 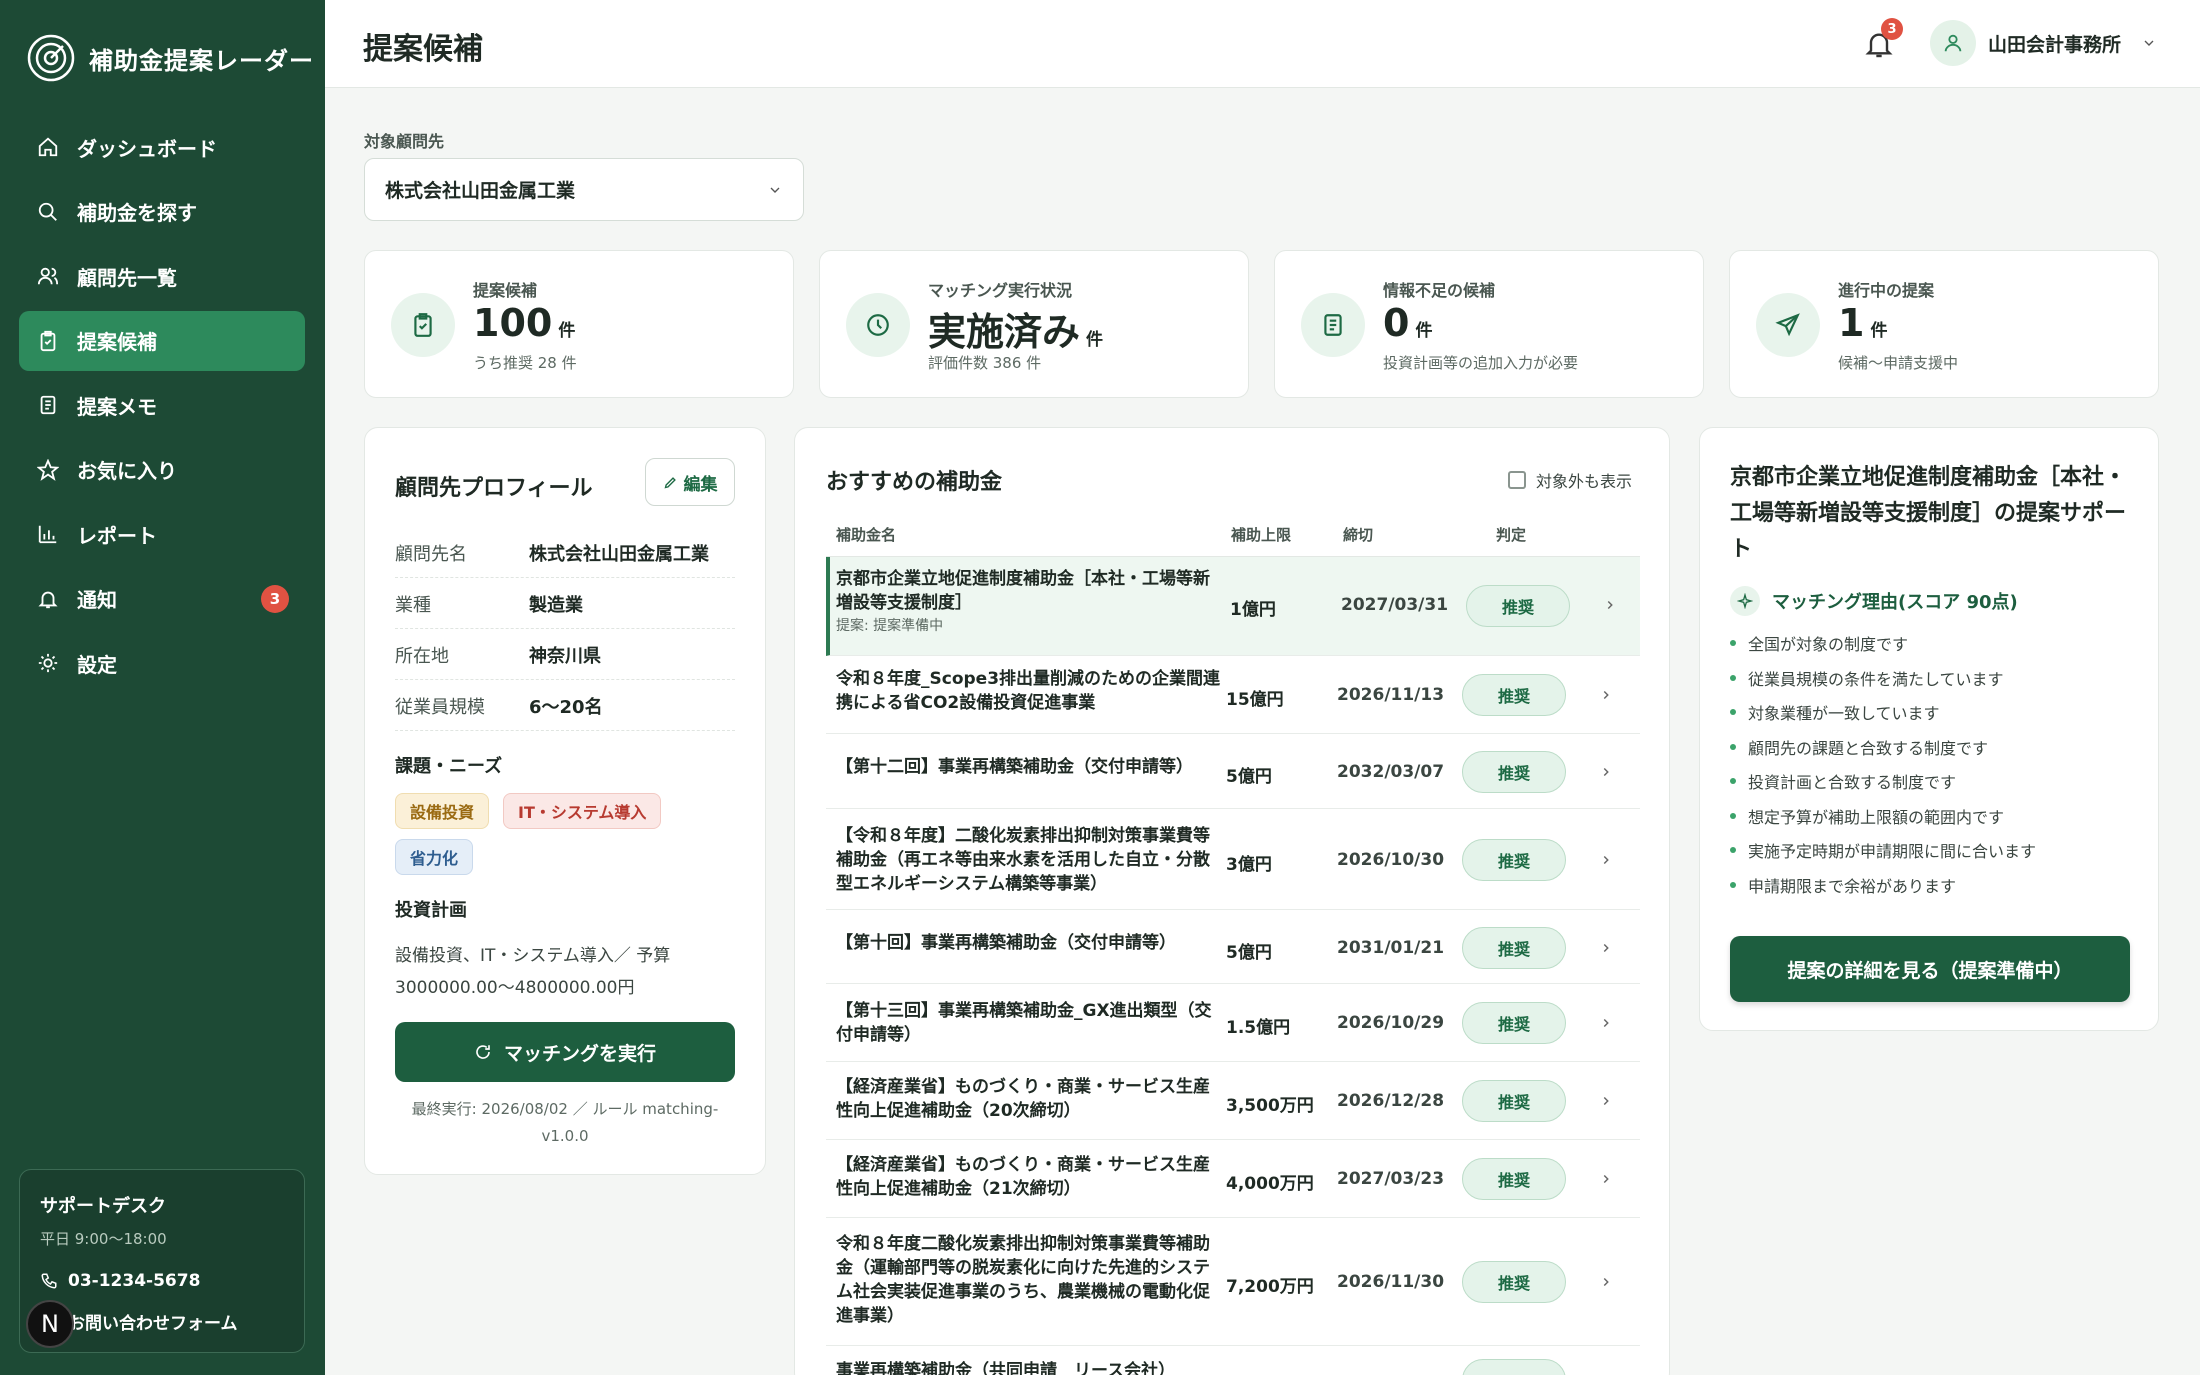 What do you see at coordinates (565, 1052) in the screenshot?
I see `run-matching-button: マッチングを実行` at bounding box center [565, 1052].